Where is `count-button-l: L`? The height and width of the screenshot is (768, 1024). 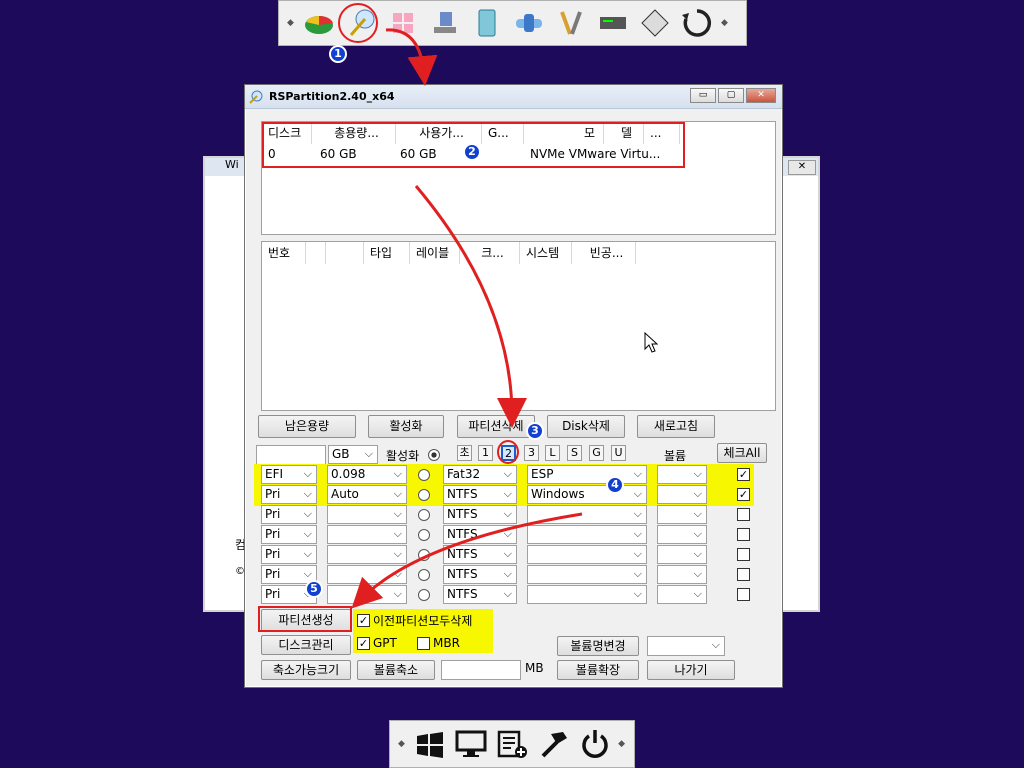 count-button-l: L is located at coordinates (552, 453).